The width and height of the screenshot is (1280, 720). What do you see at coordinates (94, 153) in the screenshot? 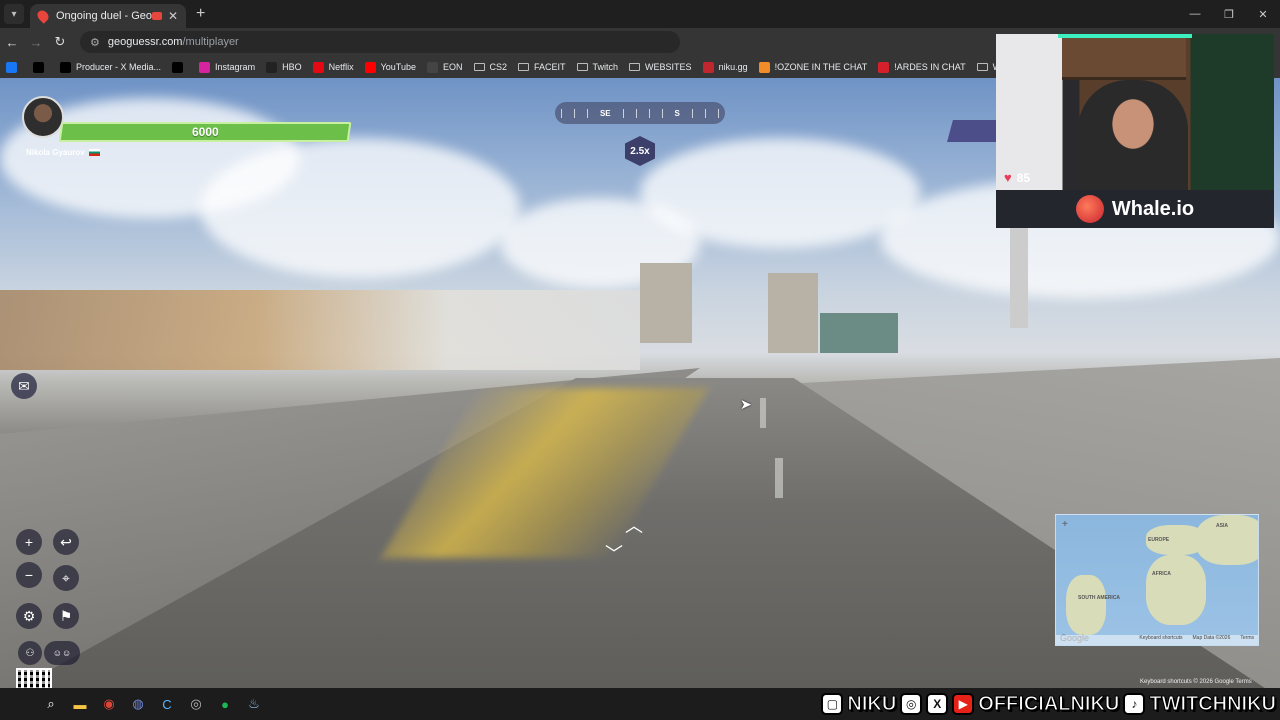
I see `bulgaria-flag-icon` at bounding box center [94, 153].